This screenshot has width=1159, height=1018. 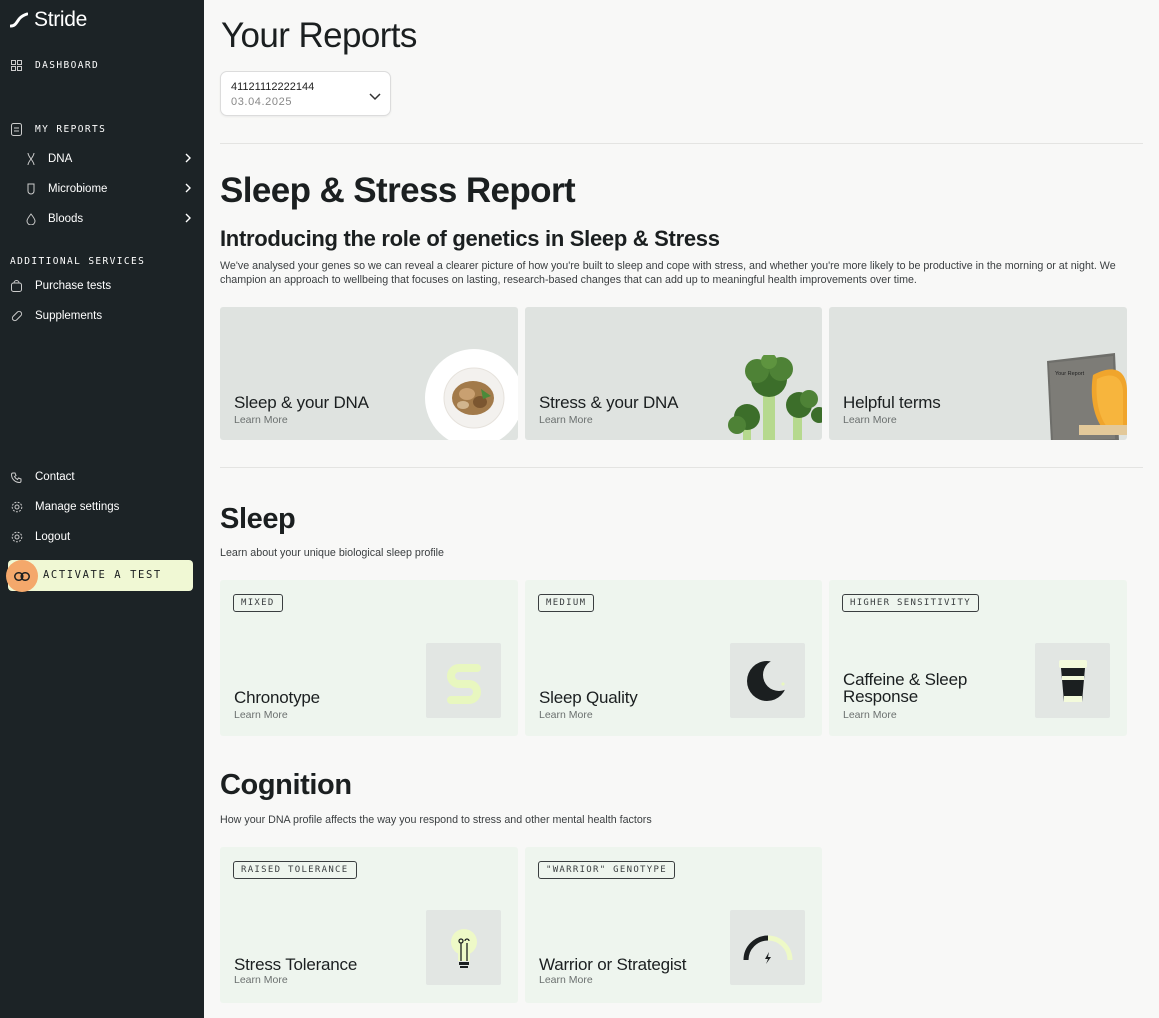 What do you see at coordinates (78, 189) in the screenshot?
I see `sidebar-item-label: Microbiome` at bounding box center [78, 189].